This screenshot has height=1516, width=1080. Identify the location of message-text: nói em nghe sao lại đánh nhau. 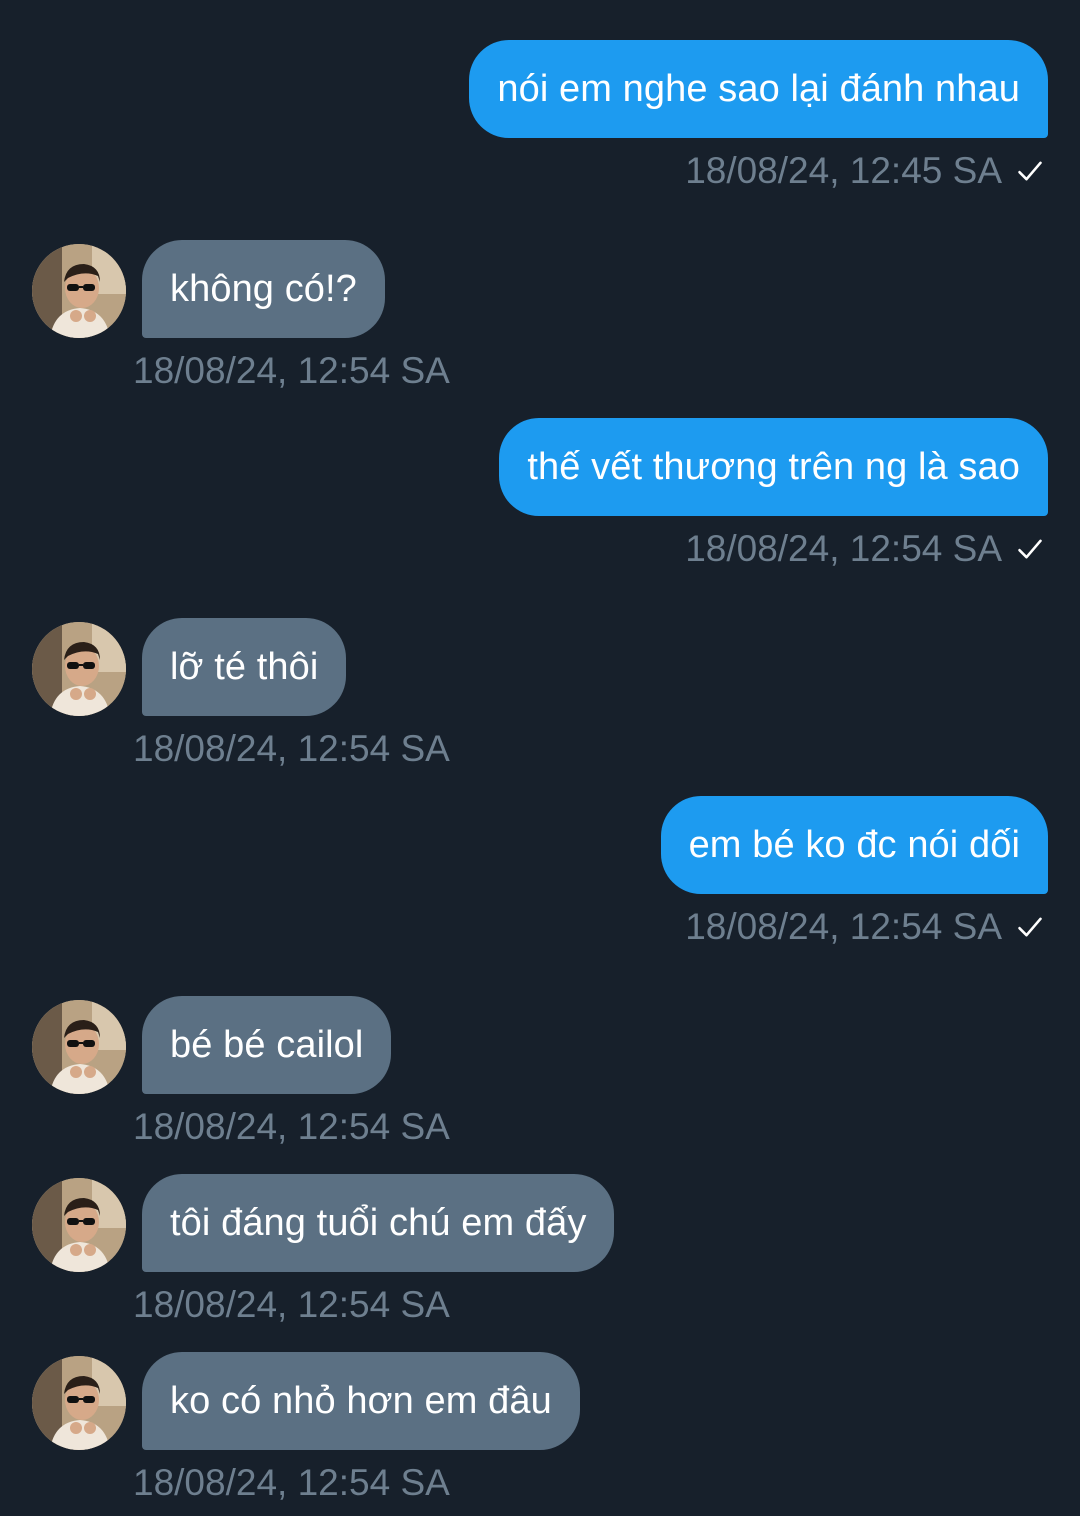
(758, 88).